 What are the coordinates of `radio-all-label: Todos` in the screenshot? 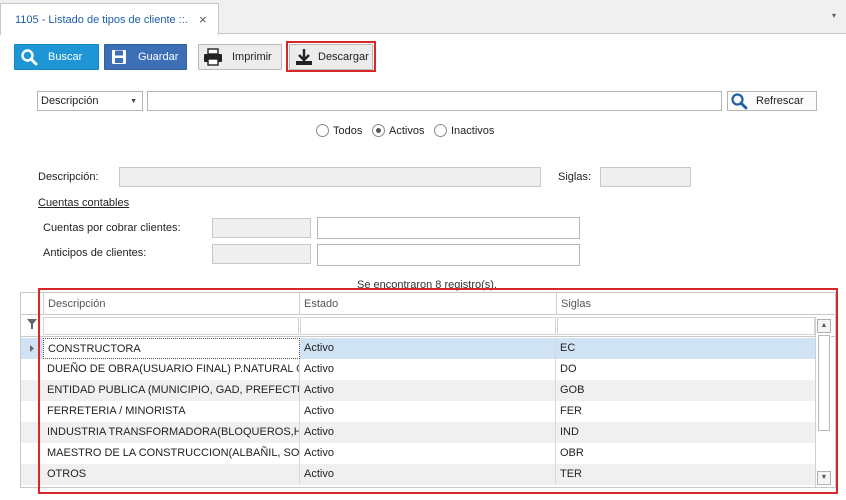 It's located at (348, 130).